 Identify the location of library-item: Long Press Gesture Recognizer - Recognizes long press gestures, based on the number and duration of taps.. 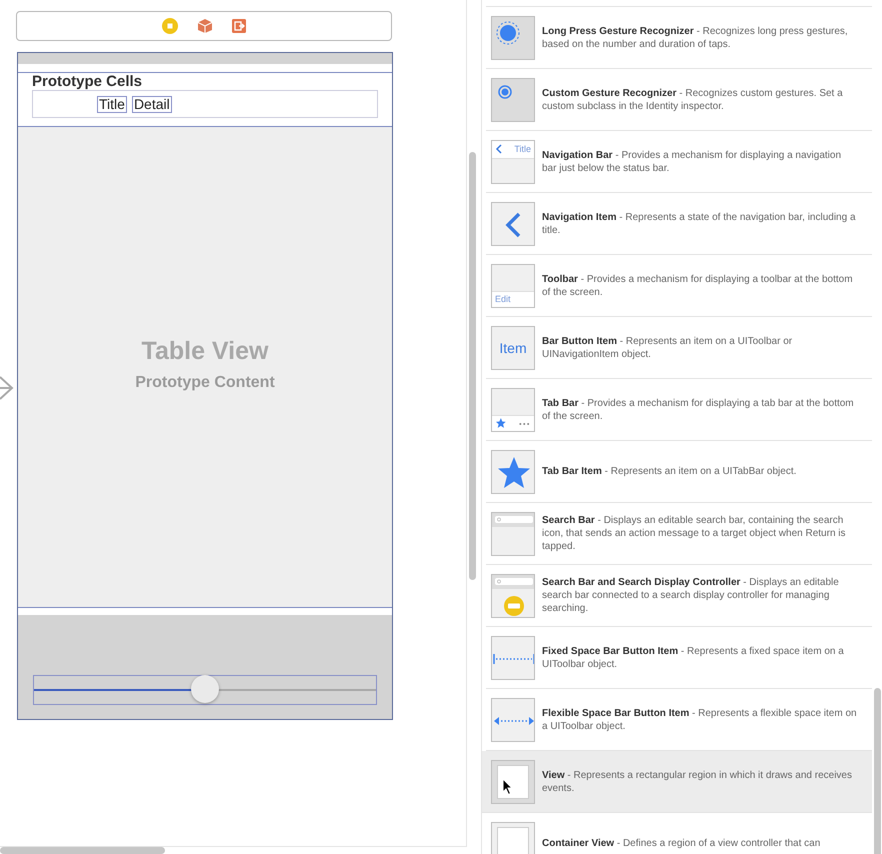
(679, 38).